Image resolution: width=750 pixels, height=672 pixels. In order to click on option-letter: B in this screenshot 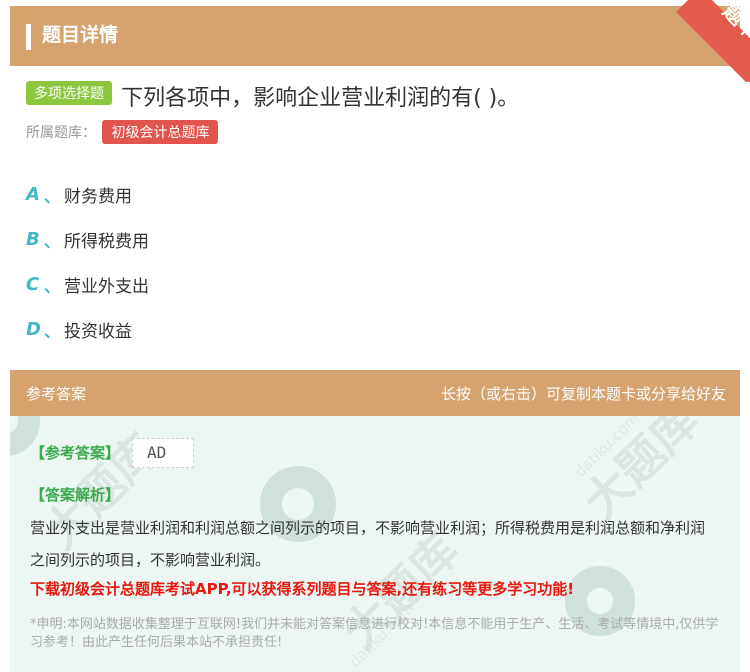, I will do `click(33, 239)`.